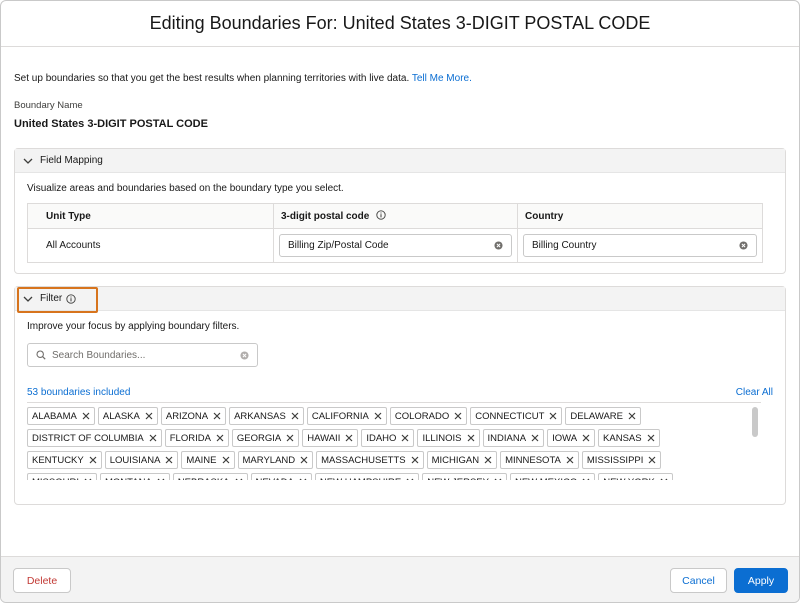 The image size is (800, 603). What do you see at coordinates (513, 438) in the screenshot?
I see `boundary-pill: INDIANA` at bounding box center [513, 438].